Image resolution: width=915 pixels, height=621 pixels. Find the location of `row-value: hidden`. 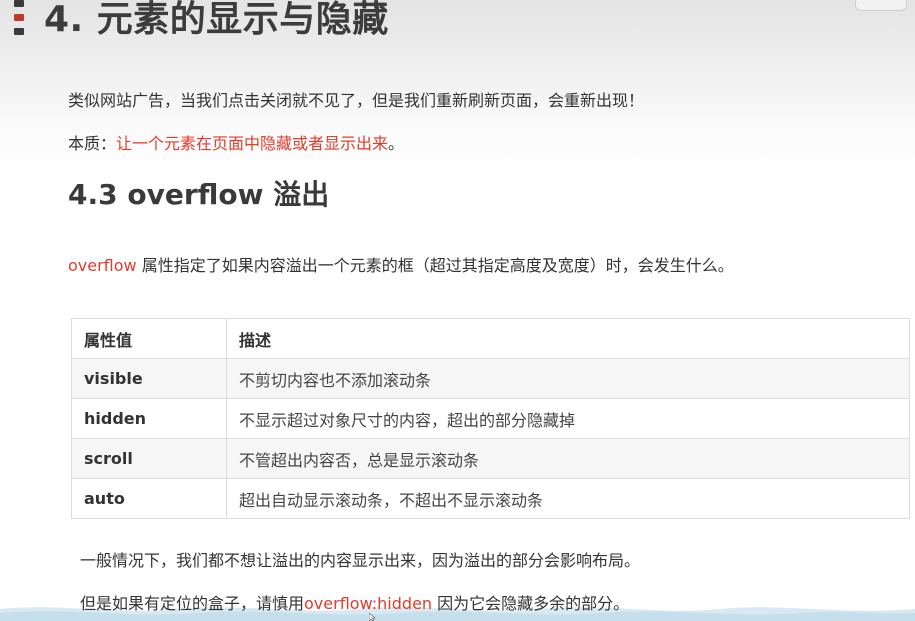

row-value: hidden is located at coordinates (149, 418).